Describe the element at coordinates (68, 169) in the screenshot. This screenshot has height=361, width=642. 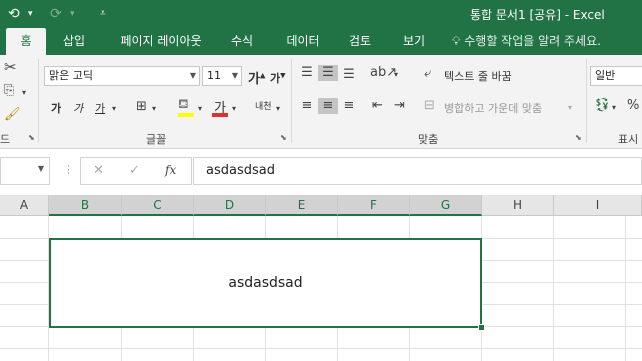
I see `resize-dots-icon: ⋮` at that location.